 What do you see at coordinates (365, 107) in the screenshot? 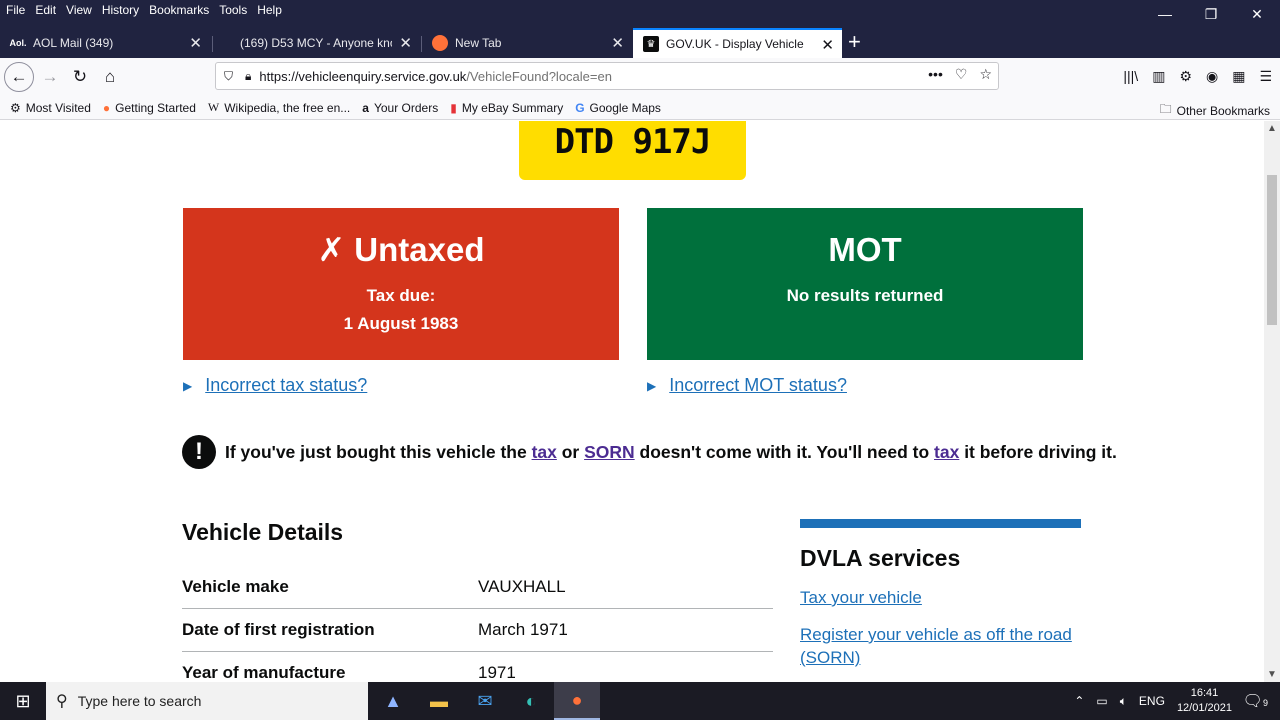
I see `amazon-icon: a` at bounding box center [365, 107].